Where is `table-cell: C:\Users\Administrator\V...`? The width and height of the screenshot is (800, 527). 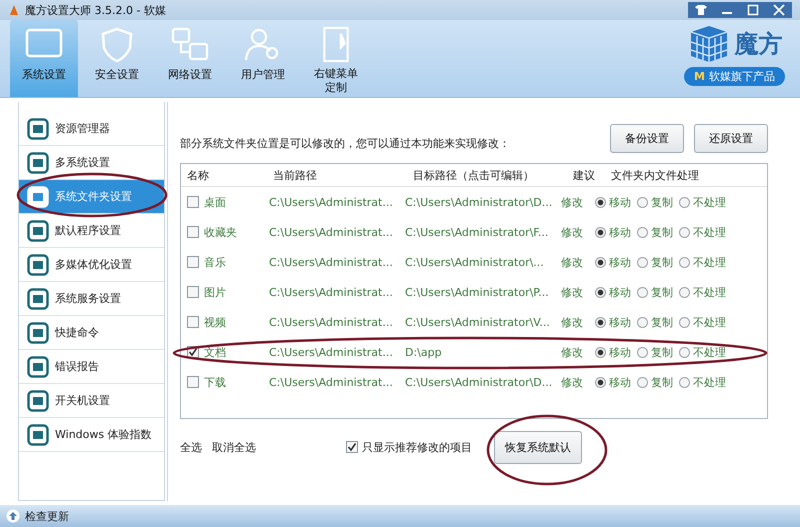 table-cell: C:\Users\Administrator\V... is located at coordinates (483, 322).